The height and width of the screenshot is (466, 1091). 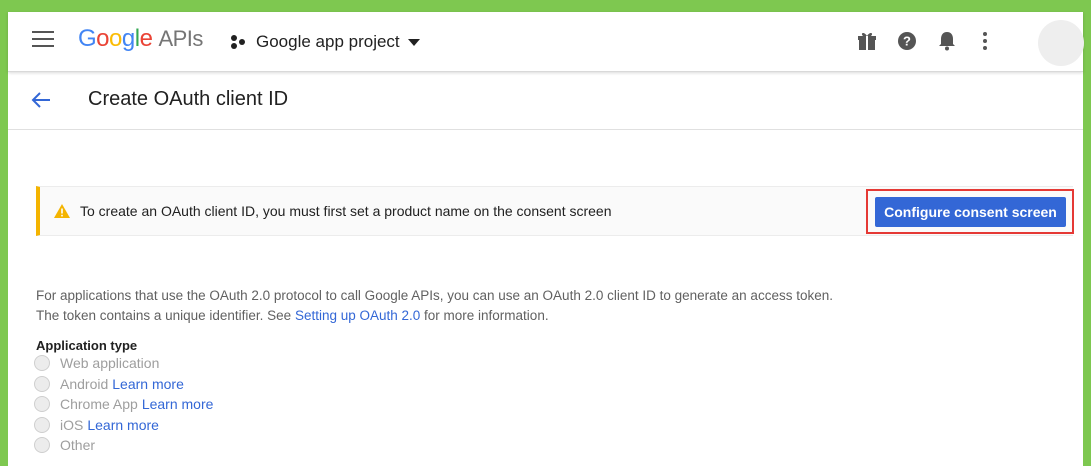 I want to click on option-ios: iOS Learn more, so click(x=123, y=425).